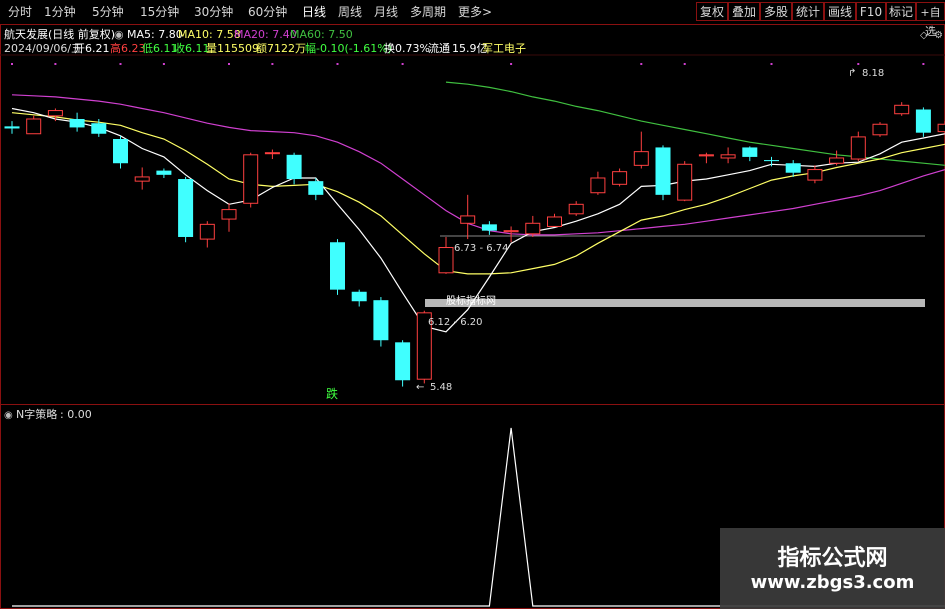 The image size is (945, 609). What do you see at coordinates (267, 12) in the screenshot?
I see `tab-60min: 60分钟` at bounding box center [267, 12].